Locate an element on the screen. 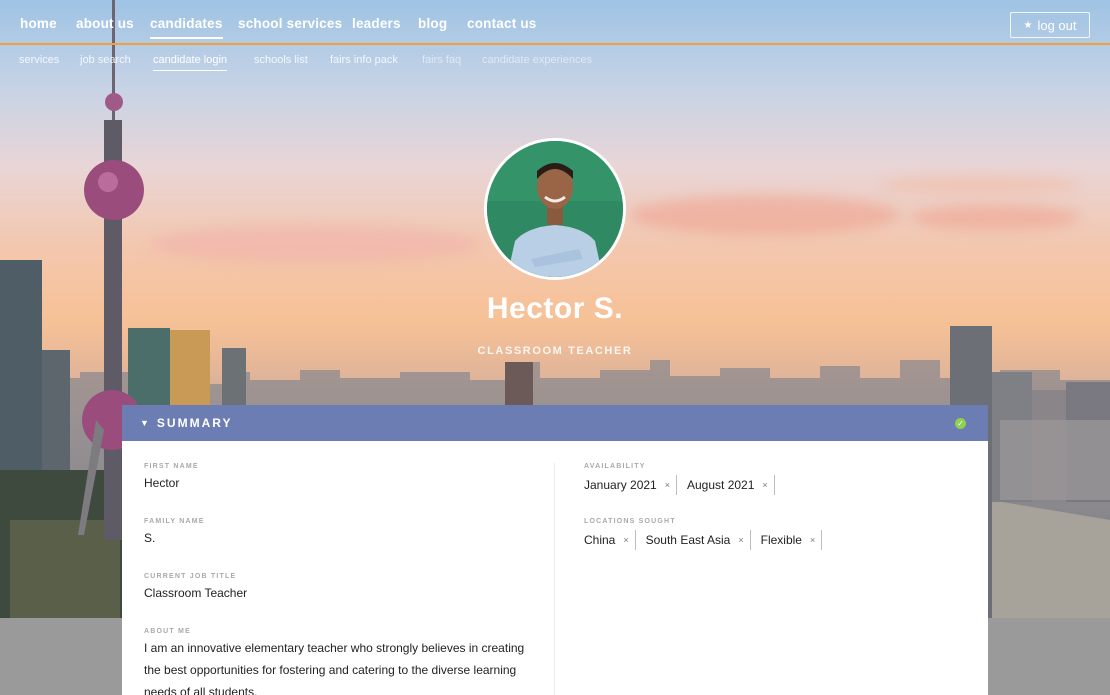 This screenshot has width=1110, height=695. field-label: FAMILY NAME is located at coordinates (174, 521).